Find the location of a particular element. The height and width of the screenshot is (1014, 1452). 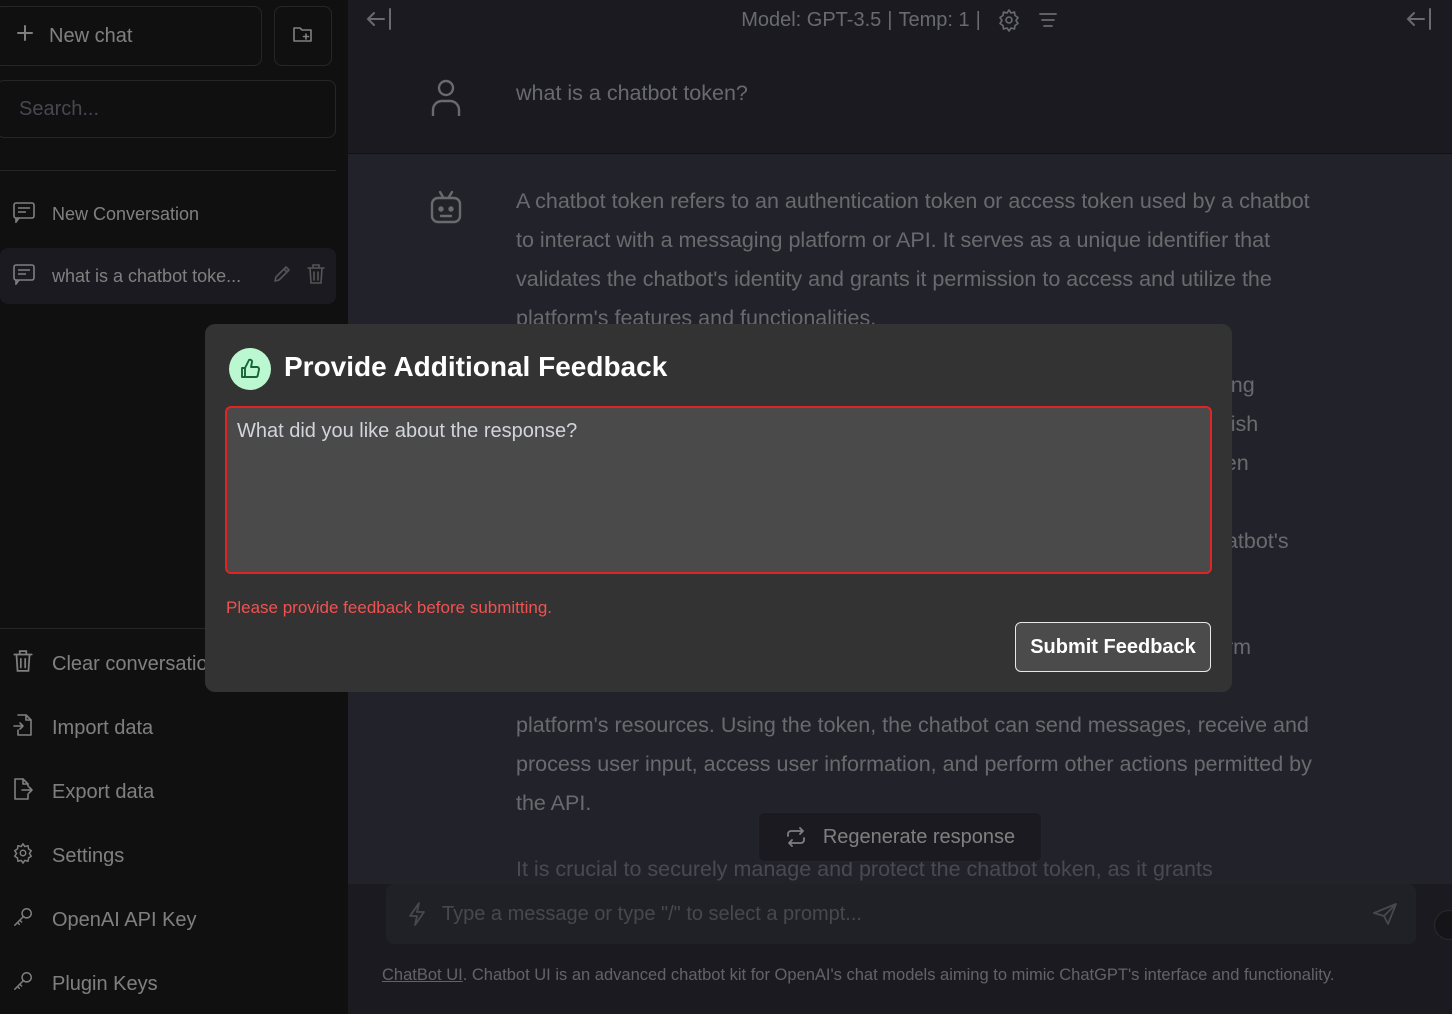

feedback-textarea is located at coordinates (718, 490).